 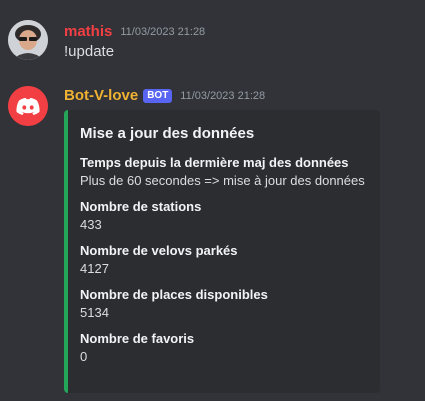 What do you see at coordinates (214, 162) in the screenshot?
I see `field-name: Temps depuis la dermière maj des données` at bounding box center [214, 162].